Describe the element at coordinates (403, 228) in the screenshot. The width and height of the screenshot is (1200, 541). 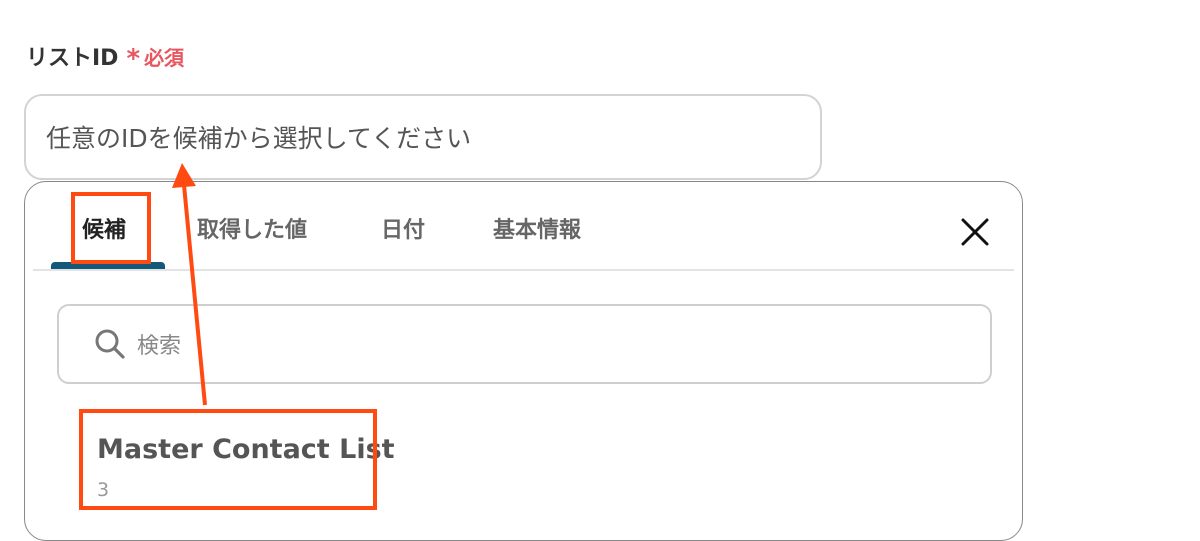
I see `tab-date: 日付` at that location.